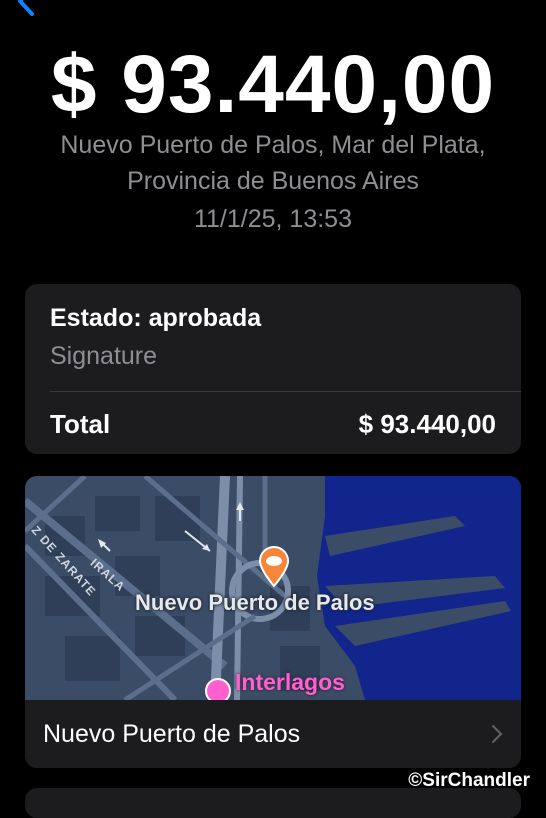 This screenshot has width=546, height=818. What do you see at coordinates (285, 391) in the screenshot?
I see `divider` at bounding box center [285, 391].